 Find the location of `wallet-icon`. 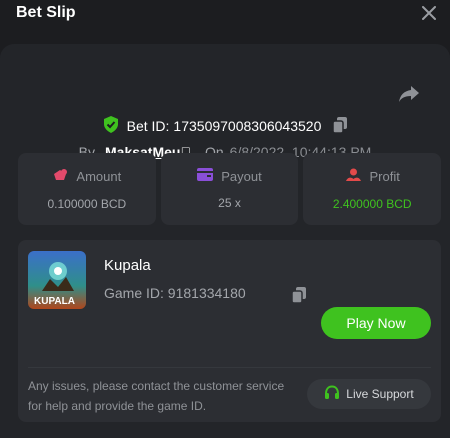

wallet-icon is located at coordinates (205, 176).